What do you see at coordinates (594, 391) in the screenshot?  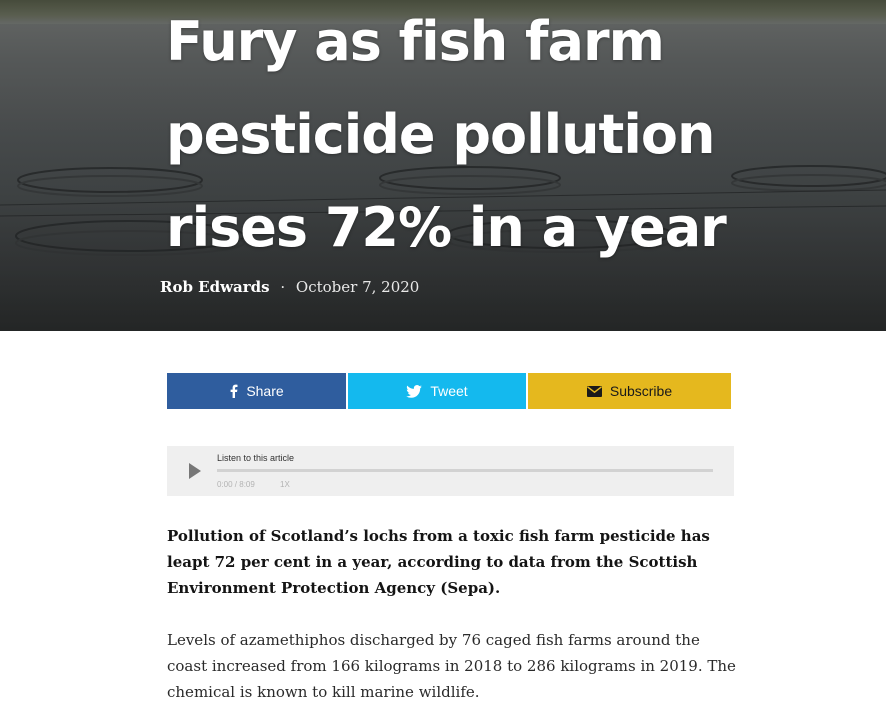 I see `envelope-icon` at bounding box center [594, 391].